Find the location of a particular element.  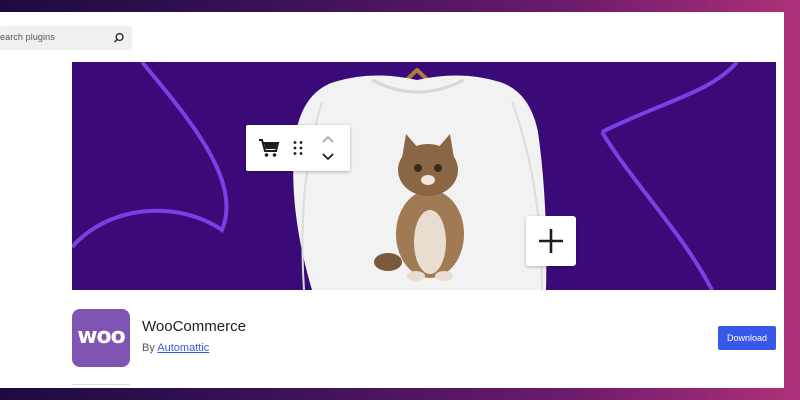

plugin-logo: woo is located at coordinates (101, 338).